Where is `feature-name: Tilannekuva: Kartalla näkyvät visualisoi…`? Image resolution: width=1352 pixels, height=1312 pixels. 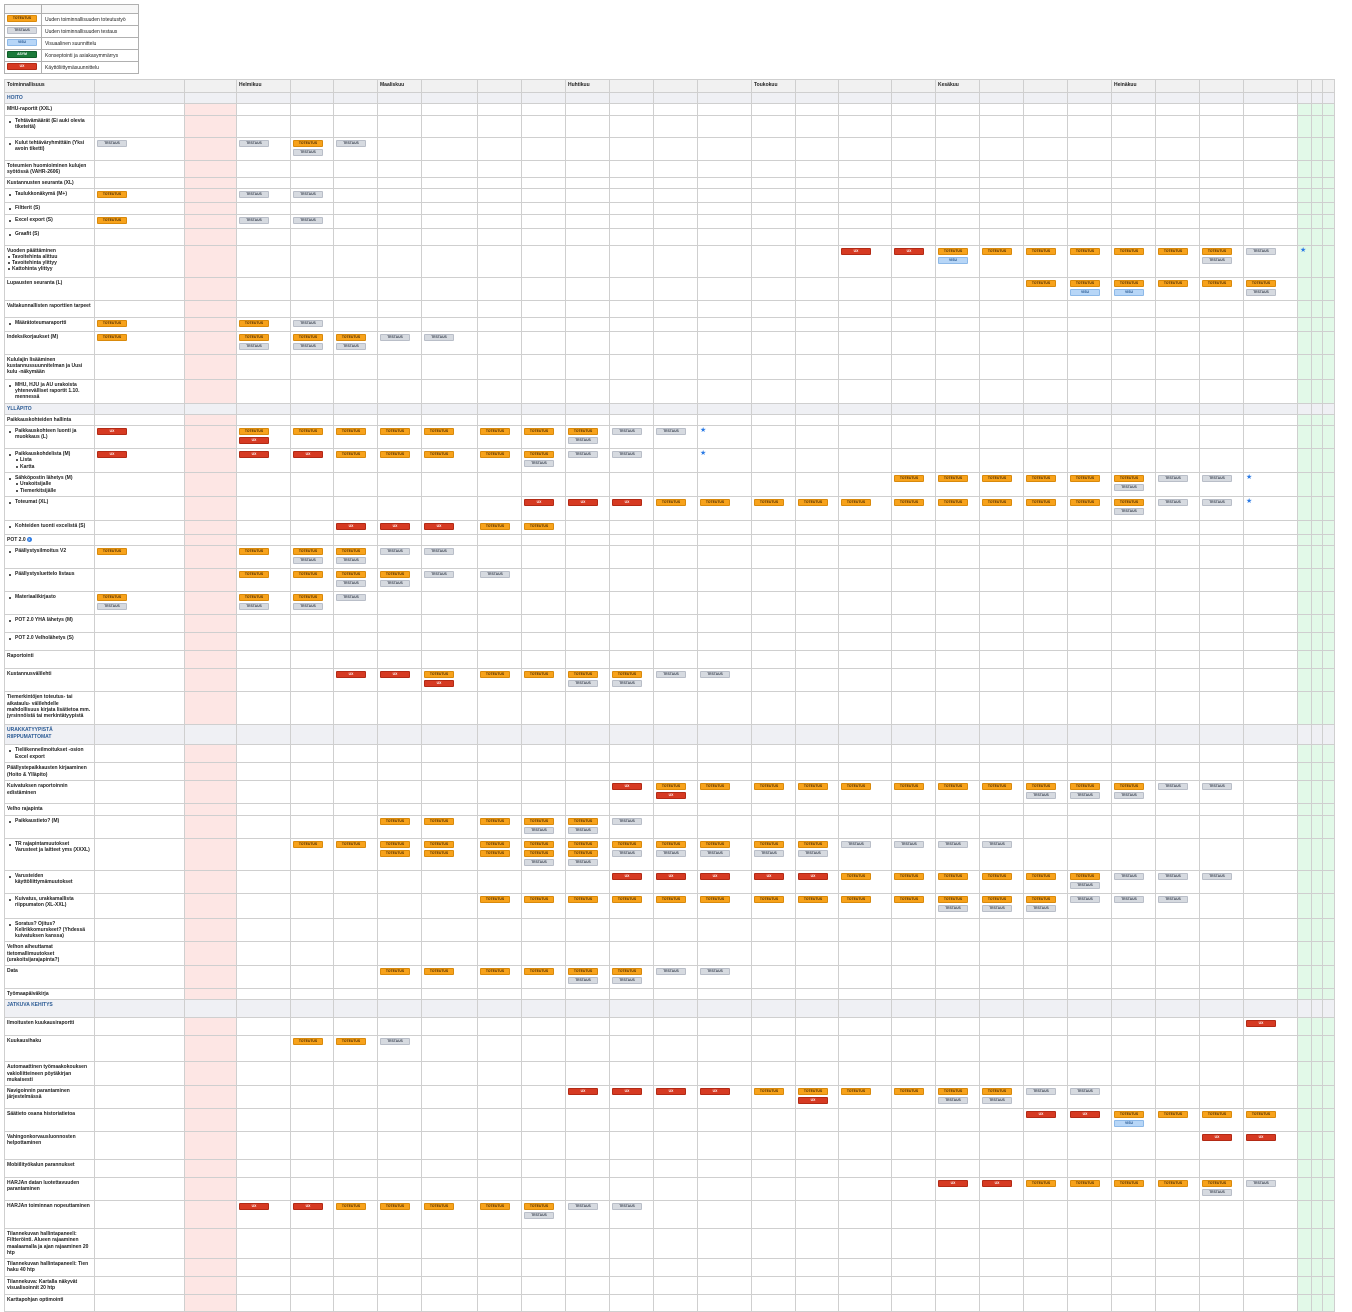 feature-name: Tilannekuva: Kartalla näkyvät visualisoi… is located at coordinates (49, 1285).